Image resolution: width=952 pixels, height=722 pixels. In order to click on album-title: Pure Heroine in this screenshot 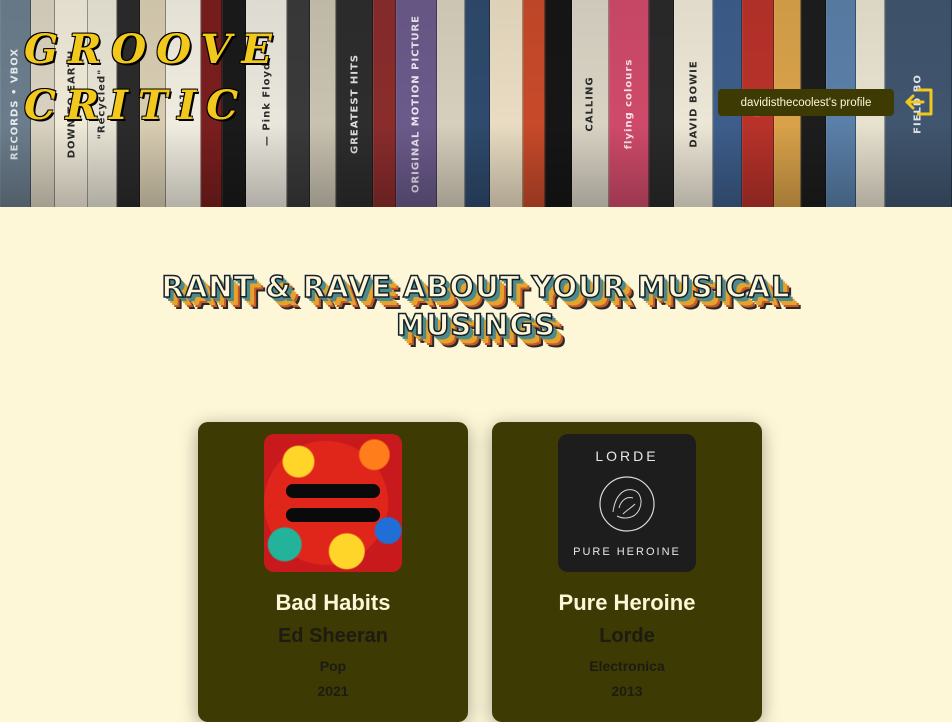, I will do `click(627, 602)`.